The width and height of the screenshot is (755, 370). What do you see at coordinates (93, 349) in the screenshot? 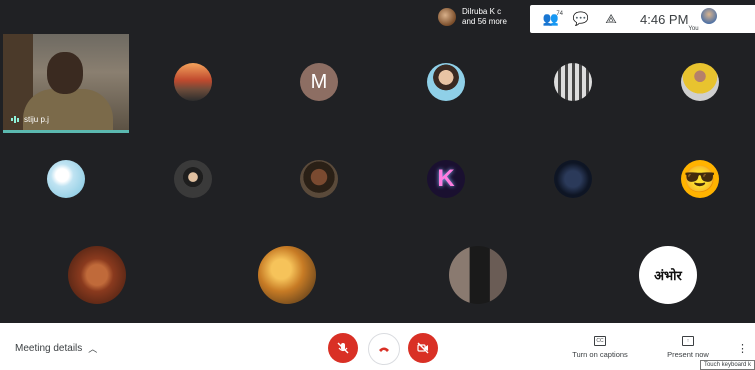
I see `chevron-up-icon: ︿` at bounding box center [93, 349].